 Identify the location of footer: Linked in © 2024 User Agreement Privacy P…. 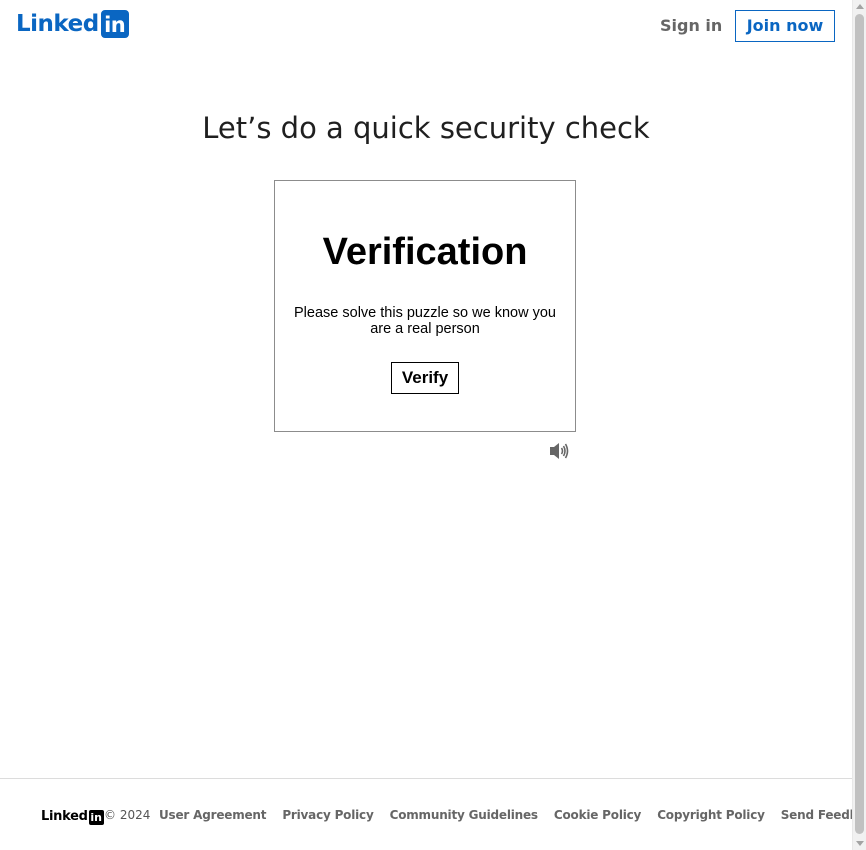
(433, 814).